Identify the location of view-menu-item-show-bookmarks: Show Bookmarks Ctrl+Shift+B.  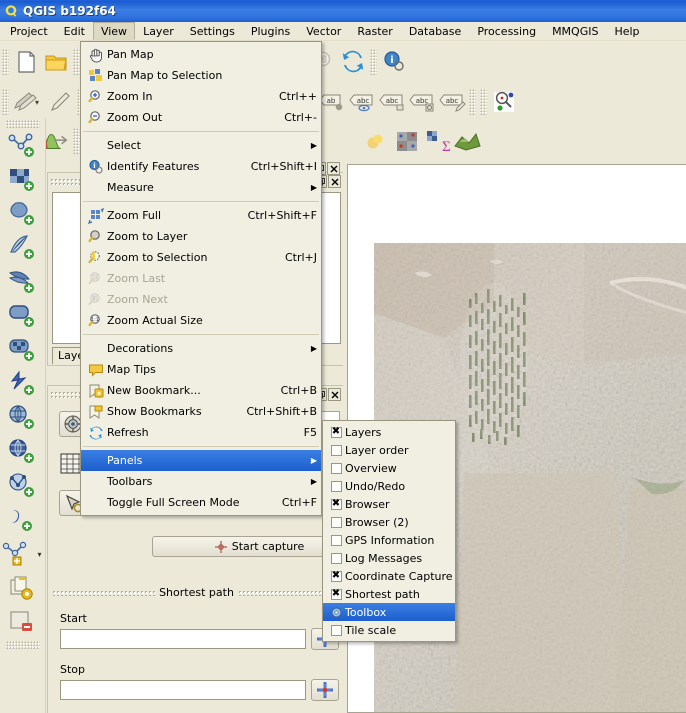
(201, 411).